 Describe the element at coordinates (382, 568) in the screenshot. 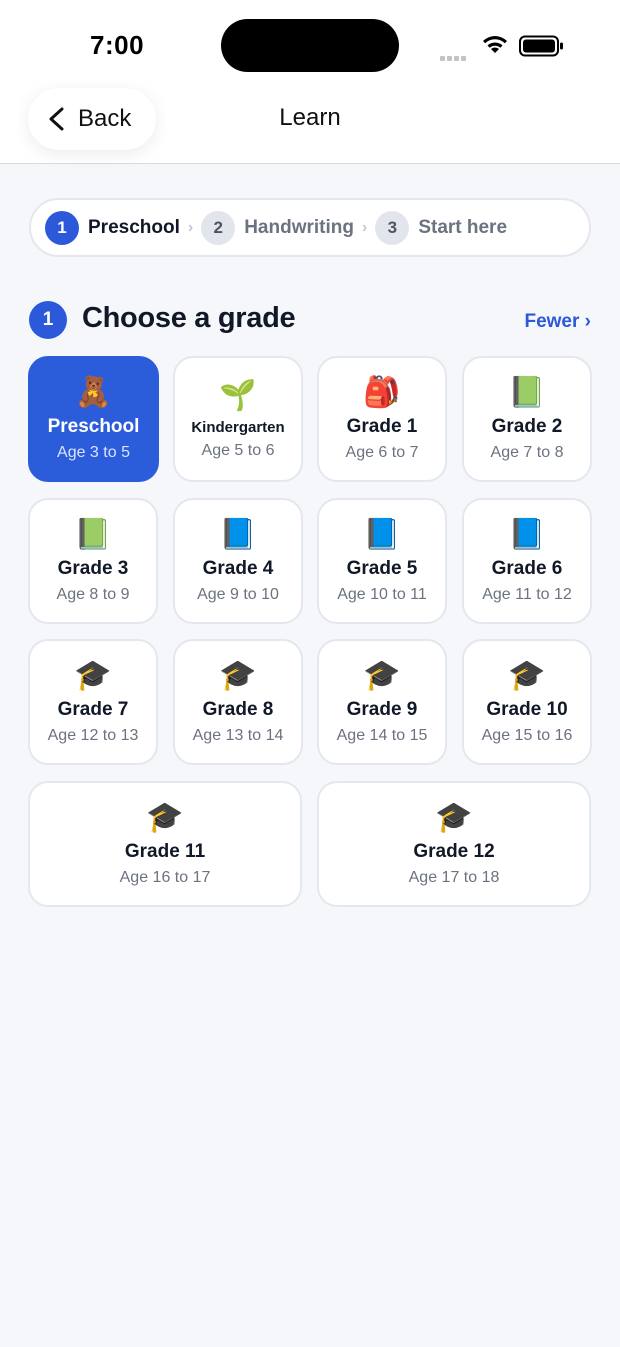

I see `grade-name: Grade 5` at that location.